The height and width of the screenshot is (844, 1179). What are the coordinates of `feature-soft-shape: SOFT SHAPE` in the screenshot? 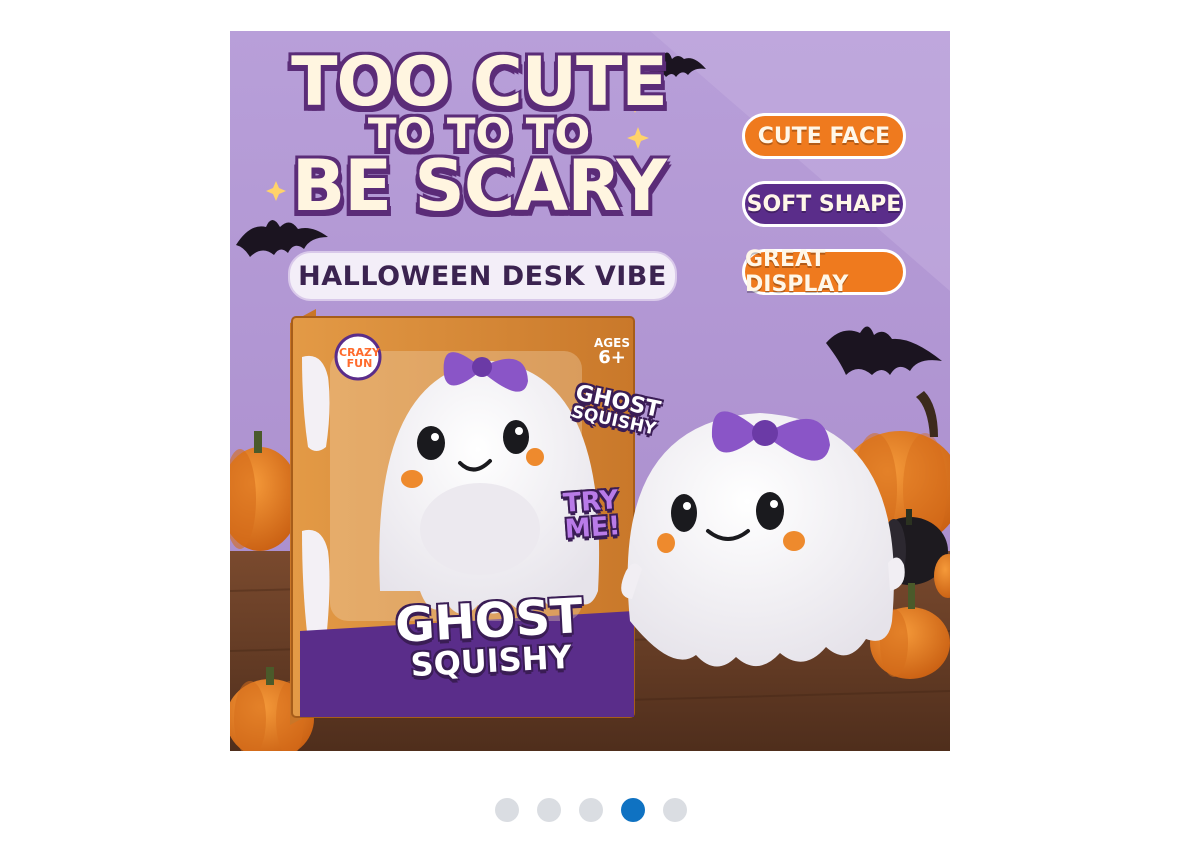 It's located at (824, 204).